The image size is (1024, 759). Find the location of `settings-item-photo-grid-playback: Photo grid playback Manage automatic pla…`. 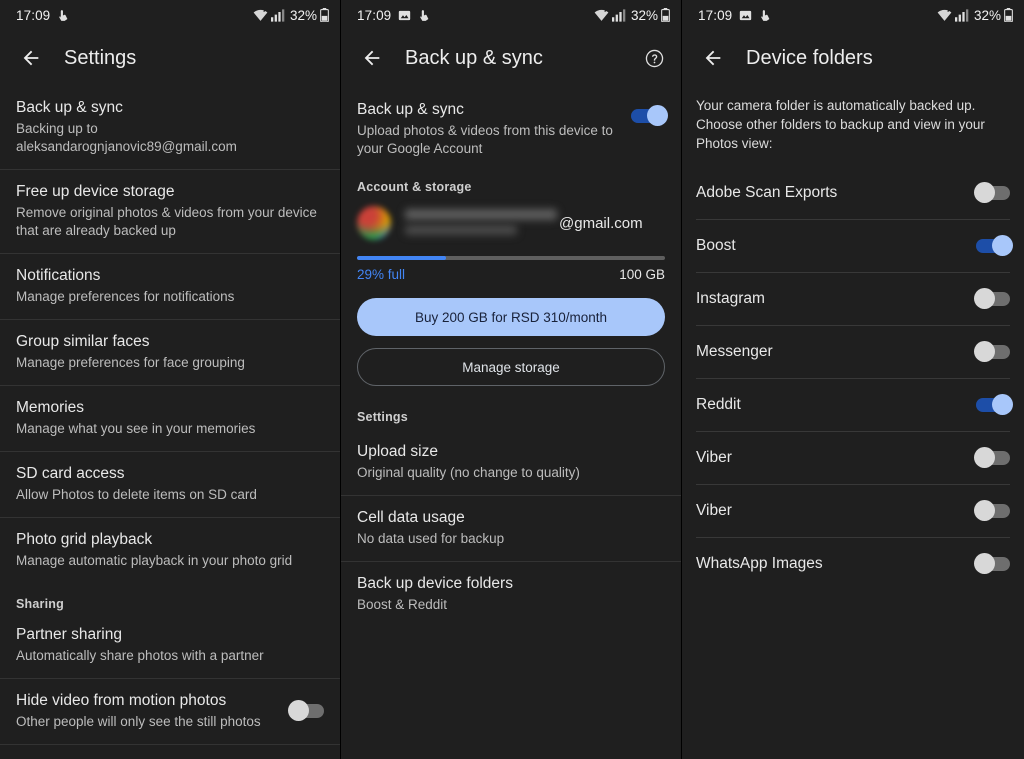

settings-item-photo-grid-playback: Photo grid playback Manage automatic pla… is located at coordinates (170, 550).